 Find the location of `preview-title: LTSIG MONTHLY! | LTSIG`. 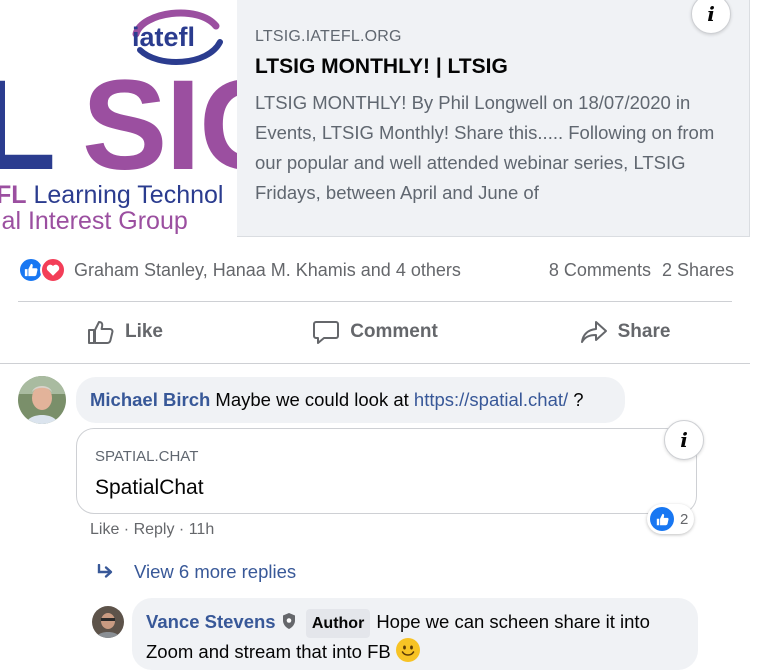

preview-title: LTSIG MONTHLY! | LTSIG is located at coordinates (495, 67).